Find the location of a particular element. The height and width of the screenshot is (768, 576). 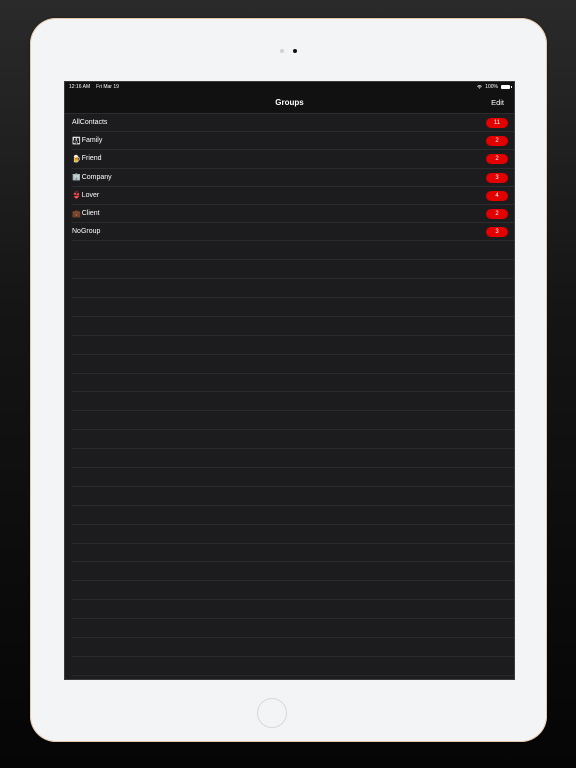

page-title: Groups is located at coordinates (289, 102).